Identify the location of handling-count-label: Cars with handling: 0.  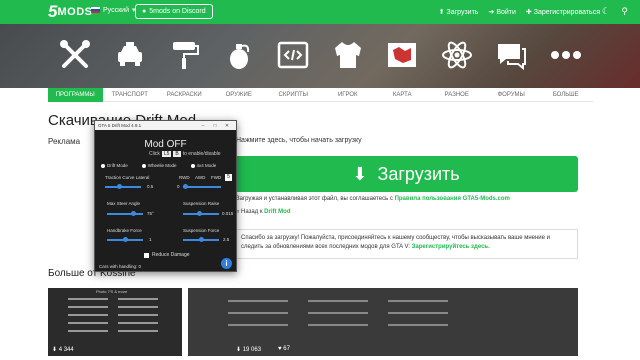
(120, 266).